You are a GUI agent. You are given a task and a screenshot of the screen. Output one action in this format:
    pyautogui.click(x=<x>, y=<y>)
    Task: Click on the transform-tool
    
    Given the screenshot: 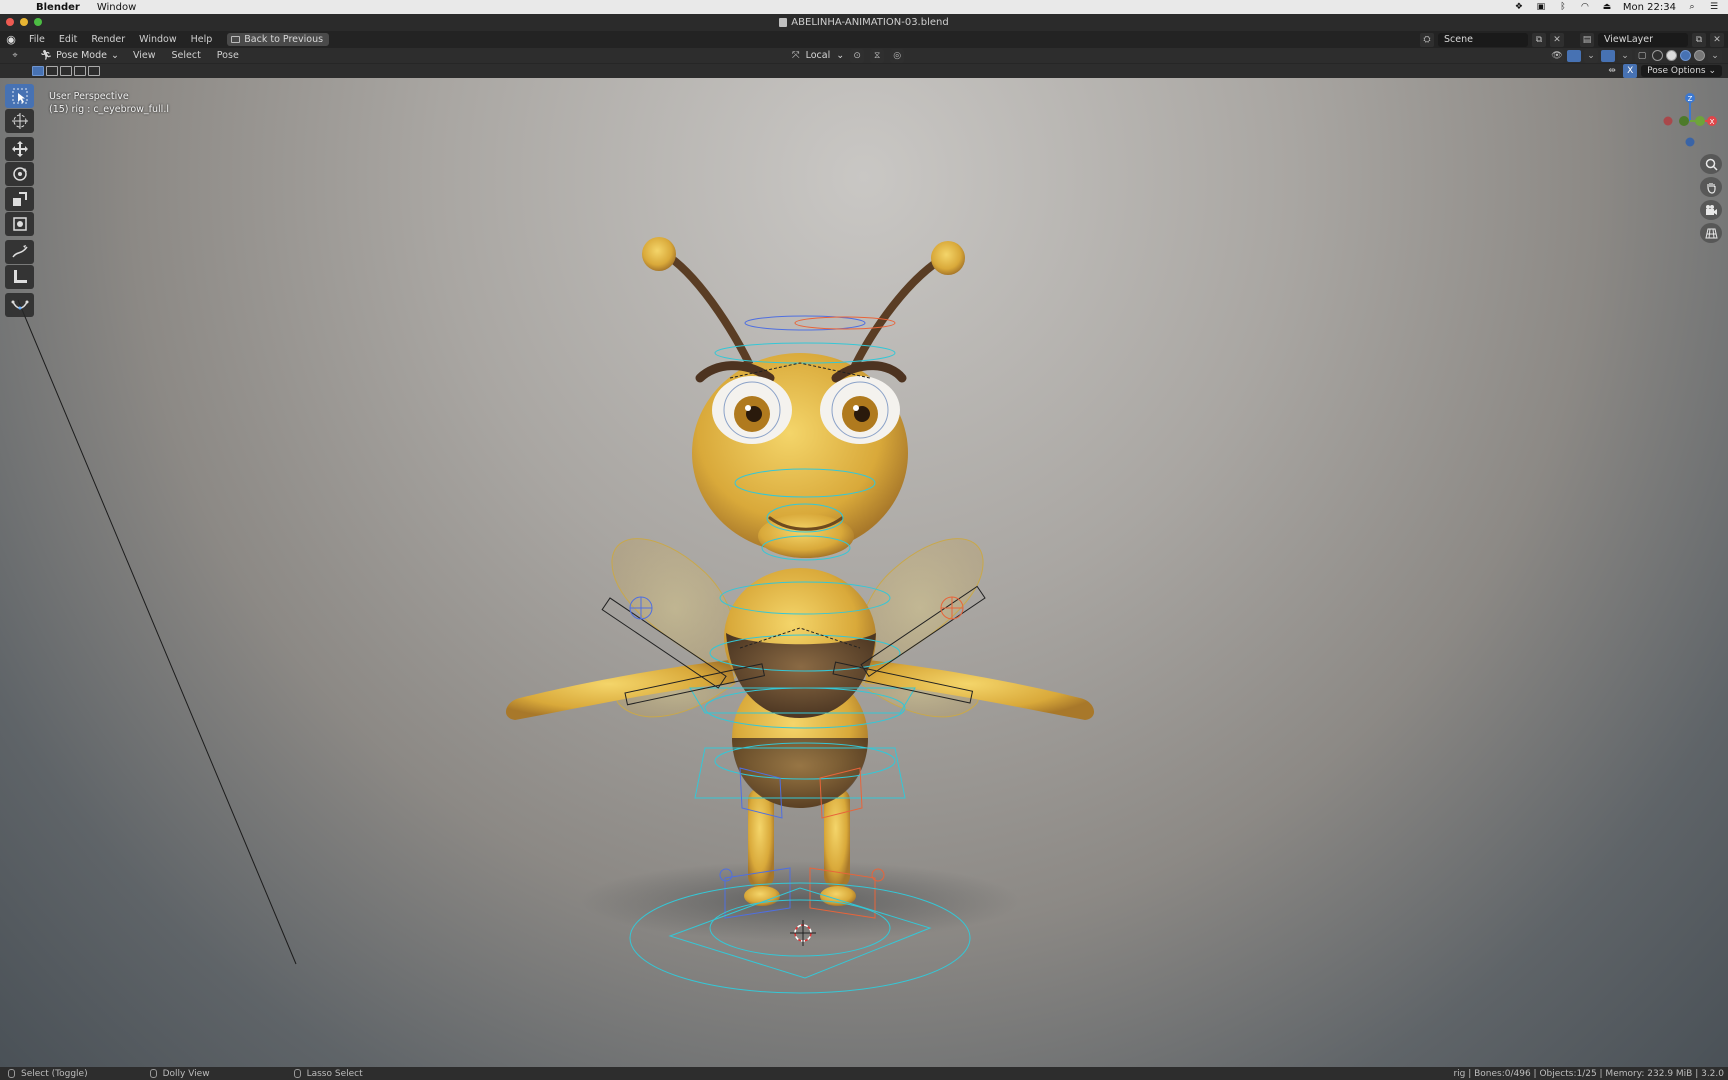 What is the action you would take?
    pyautogui.click(x=19, y=224)
    